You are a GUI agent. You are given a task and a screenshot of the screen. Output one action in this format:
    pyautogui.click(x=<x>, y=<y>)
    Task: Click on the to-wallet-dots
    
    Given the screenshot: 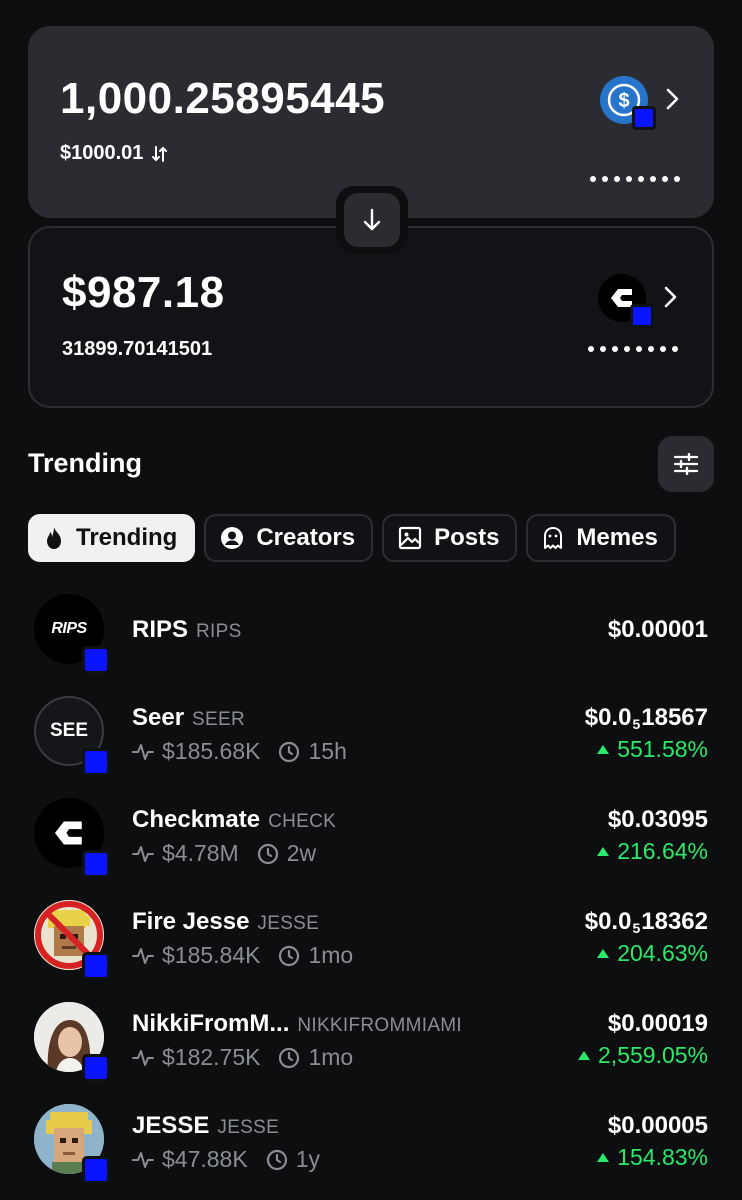 What is the action you would take?
    pyautogui.click(x=633, y=349)
    